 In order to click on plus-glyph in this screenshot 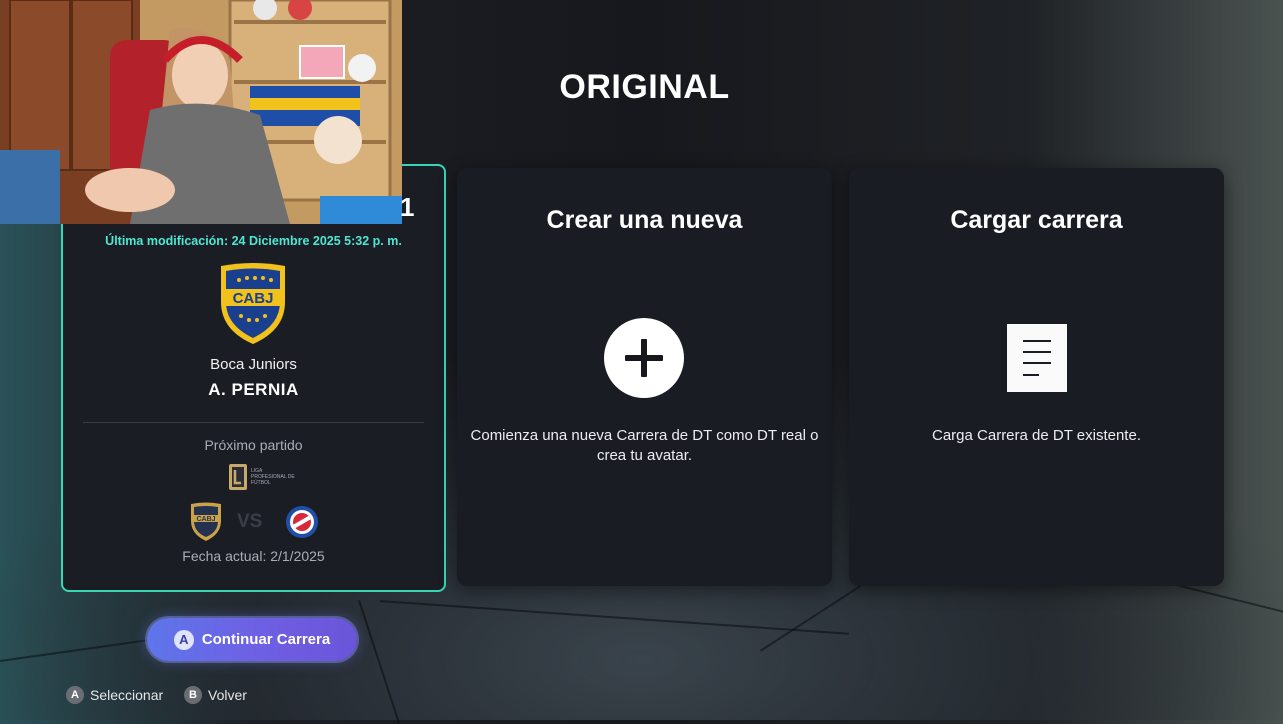, I will do `click(644, 358)`.